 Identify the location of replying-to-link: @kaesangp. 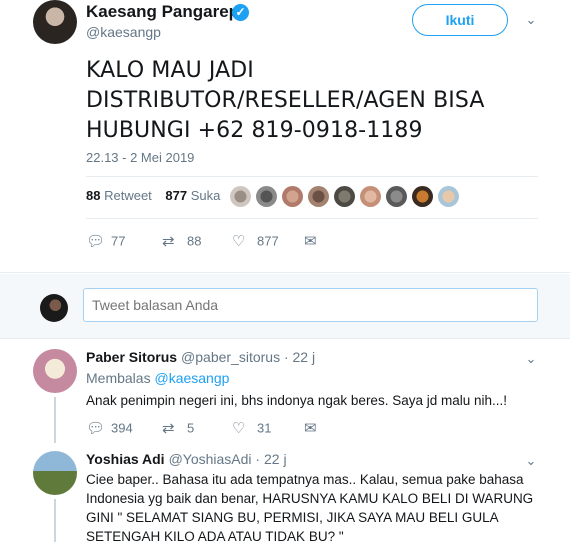
(191, 378).